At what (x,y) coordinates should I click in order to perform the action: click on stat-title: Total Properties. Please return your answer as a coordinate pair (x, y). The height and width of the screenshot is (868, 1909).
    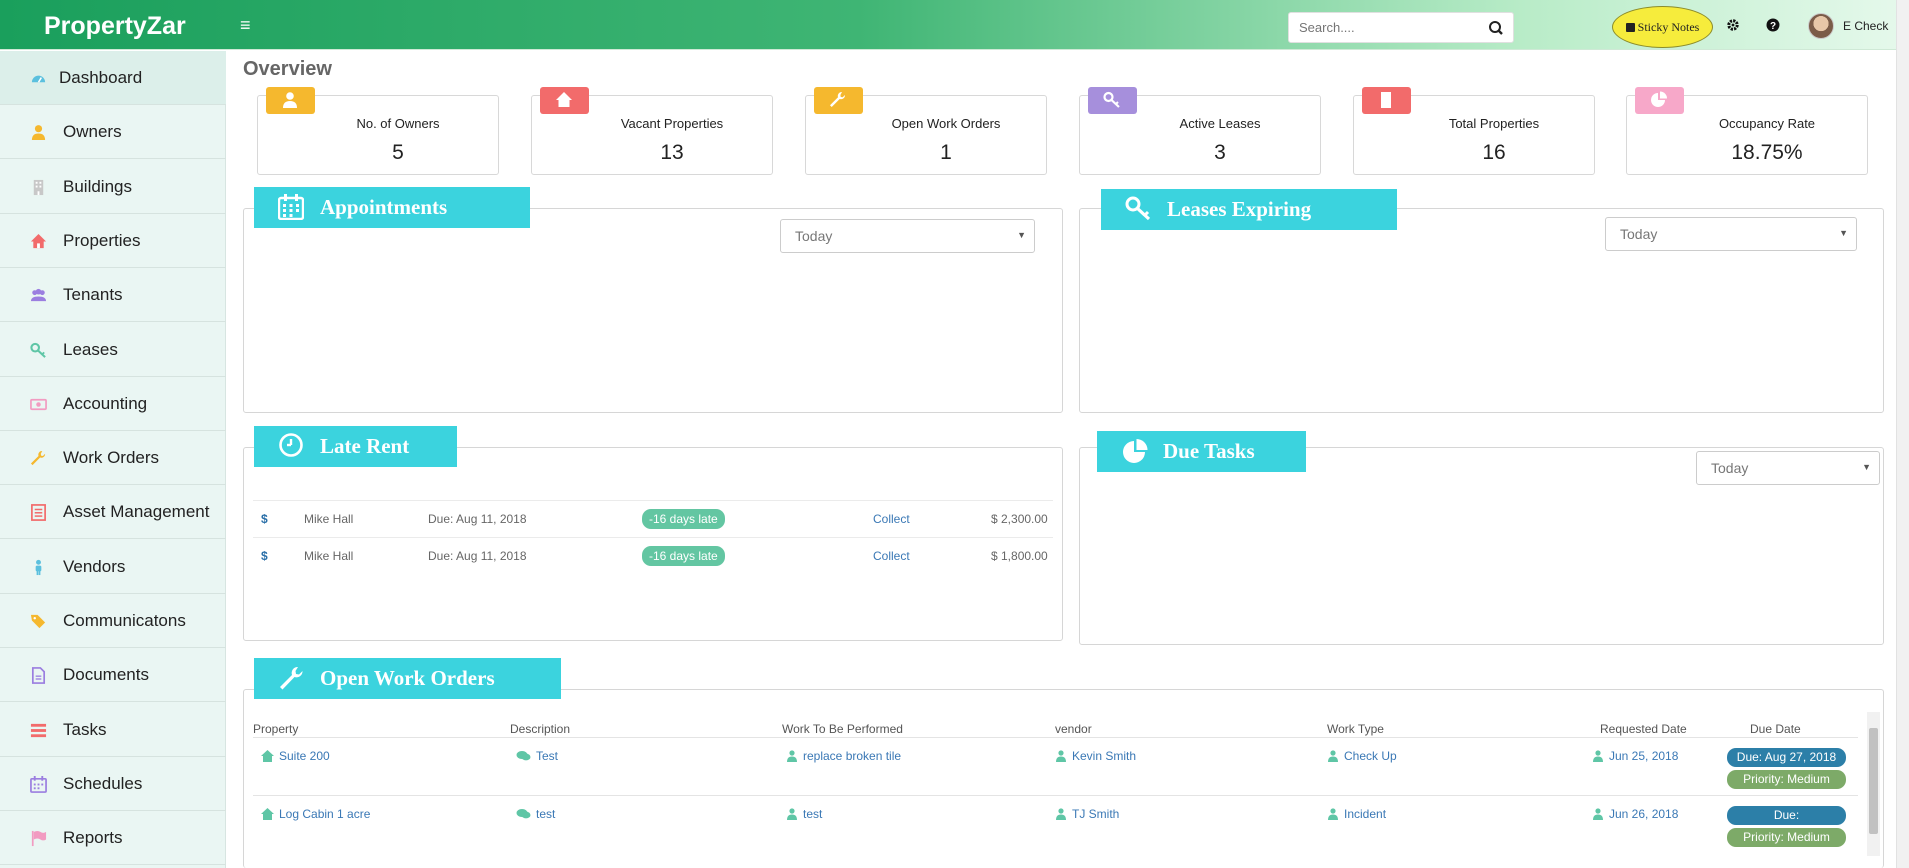
    Looking at the image, I should click on (1494, 123).